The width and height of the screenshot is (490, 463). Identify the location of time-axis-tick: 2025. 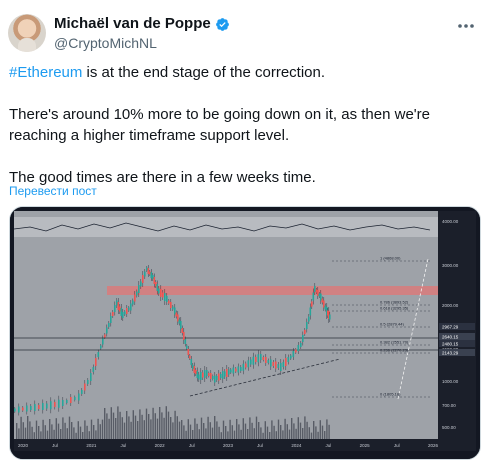
(365, 445).